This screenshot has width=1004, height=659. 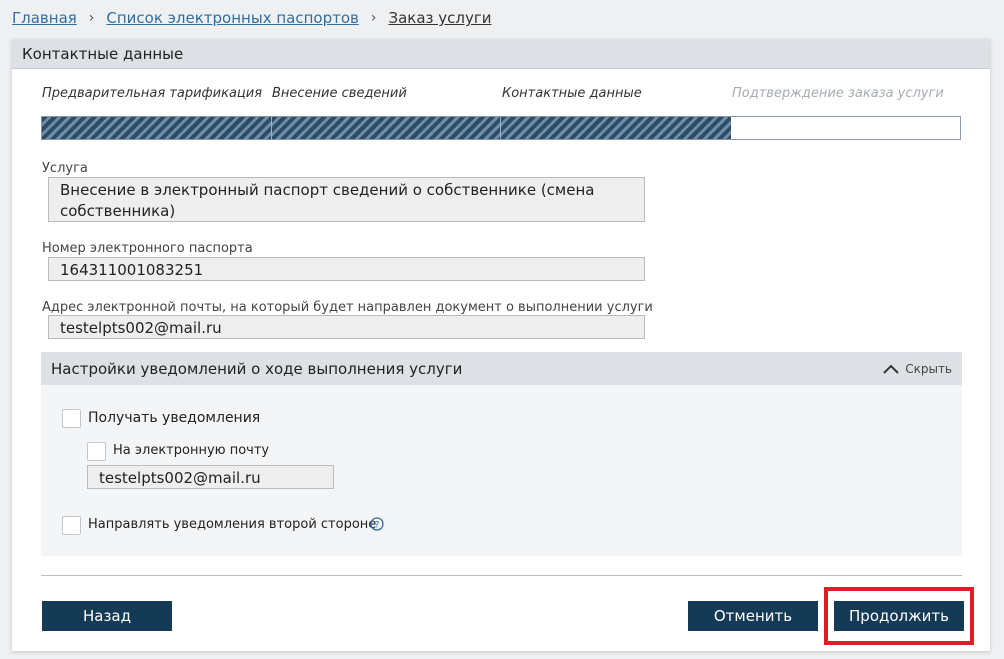 What do you see at coordinates (157, 128) in the screenshot?
I see `progress-segment-tariff` at bounding box center [157, 128].